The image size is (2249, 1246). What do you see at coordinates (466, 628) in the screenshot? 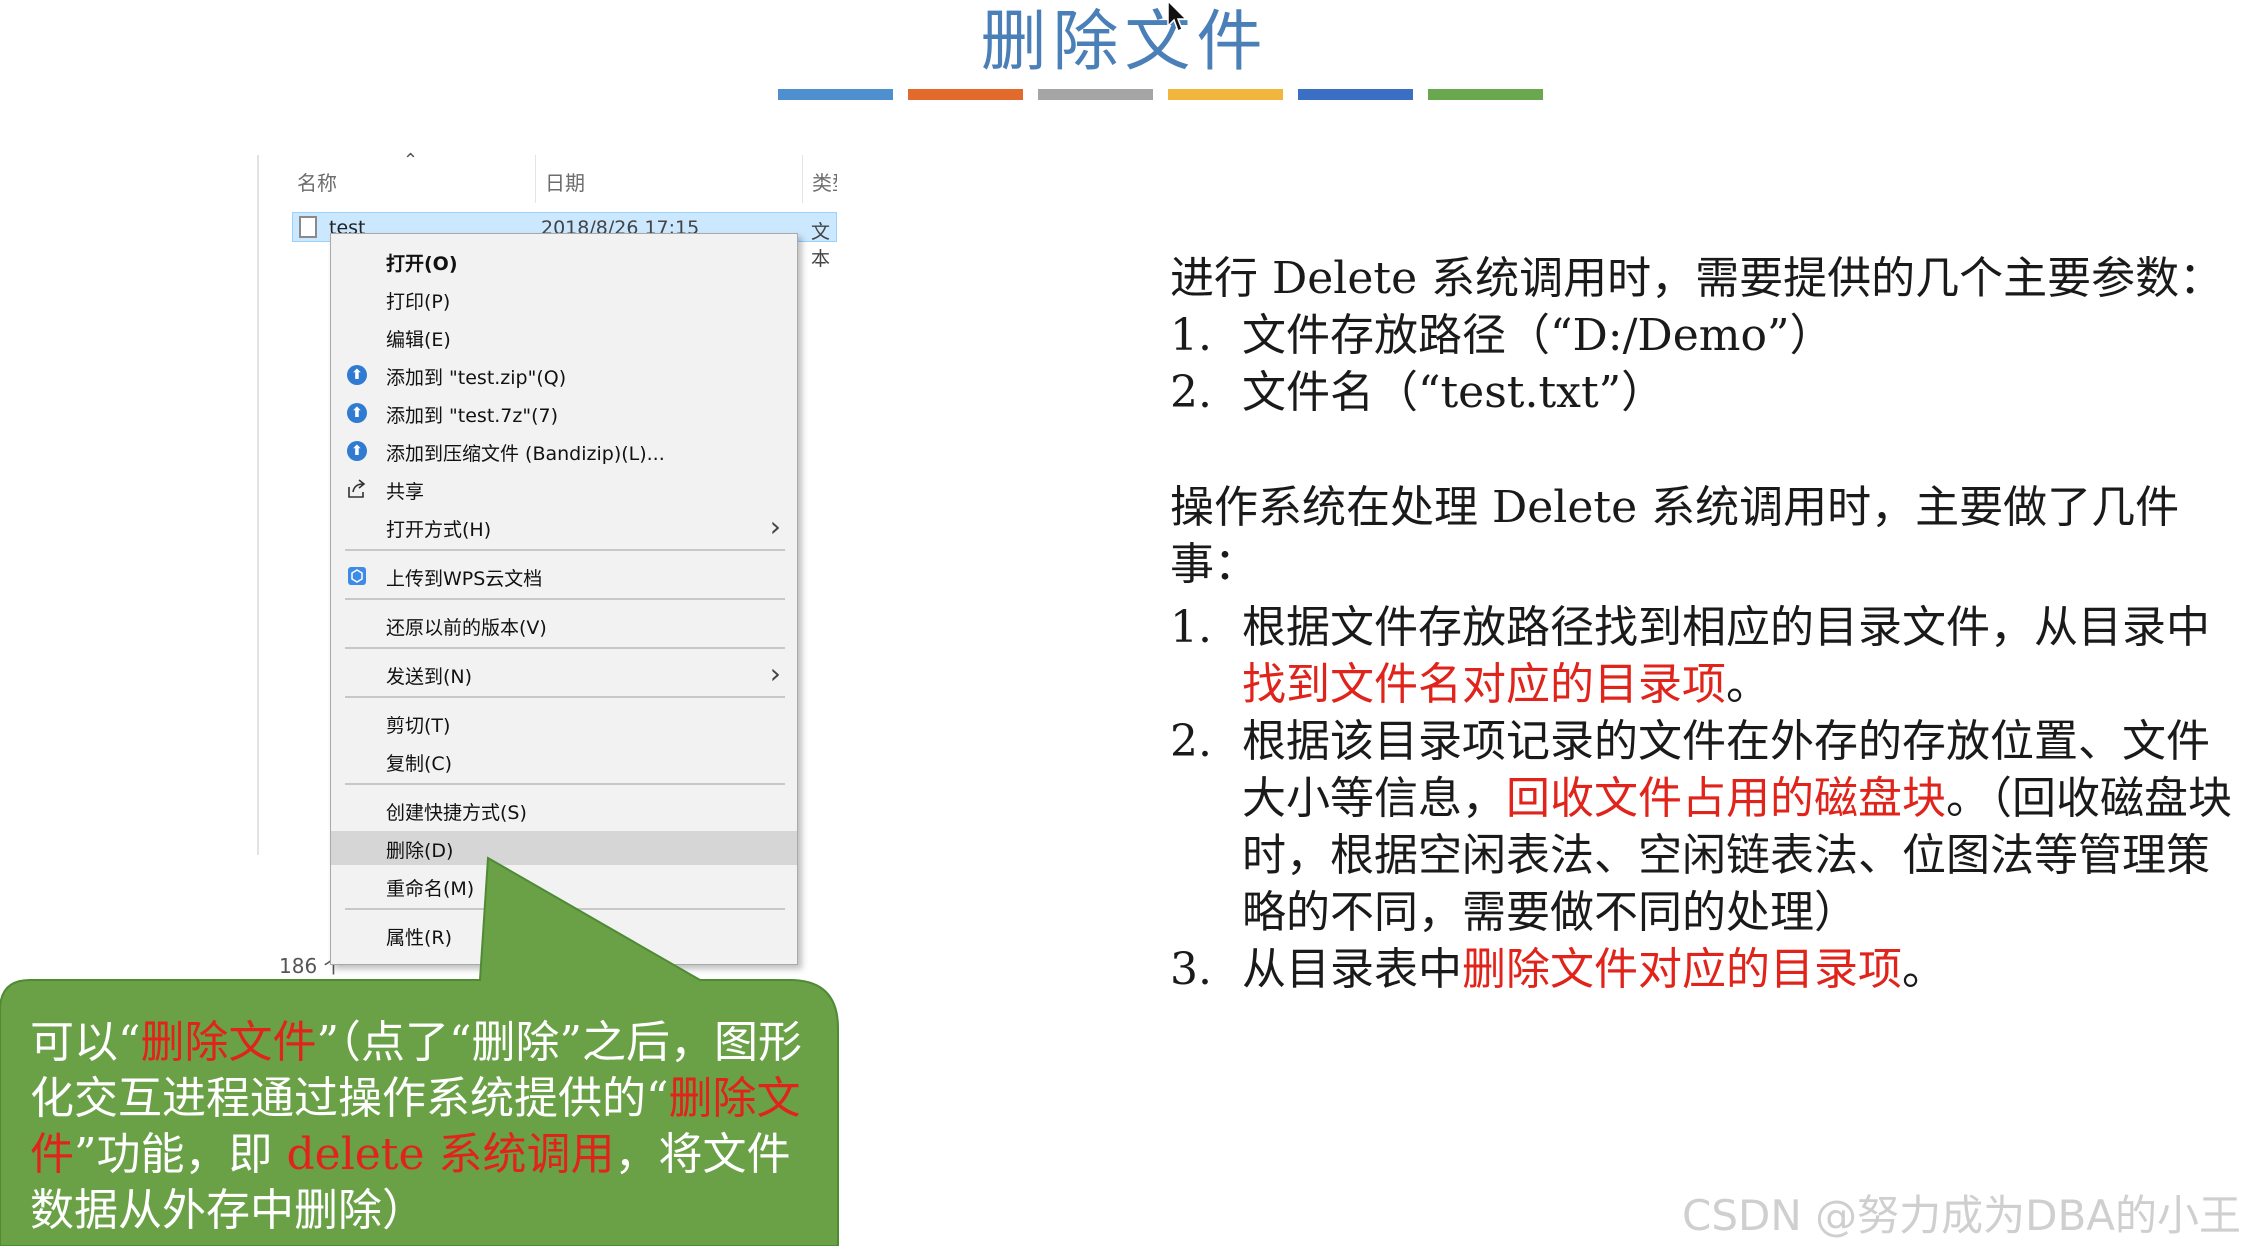
I see `menu-item-label: 还原以前的版本(V)` at bounding box center [466, 628].